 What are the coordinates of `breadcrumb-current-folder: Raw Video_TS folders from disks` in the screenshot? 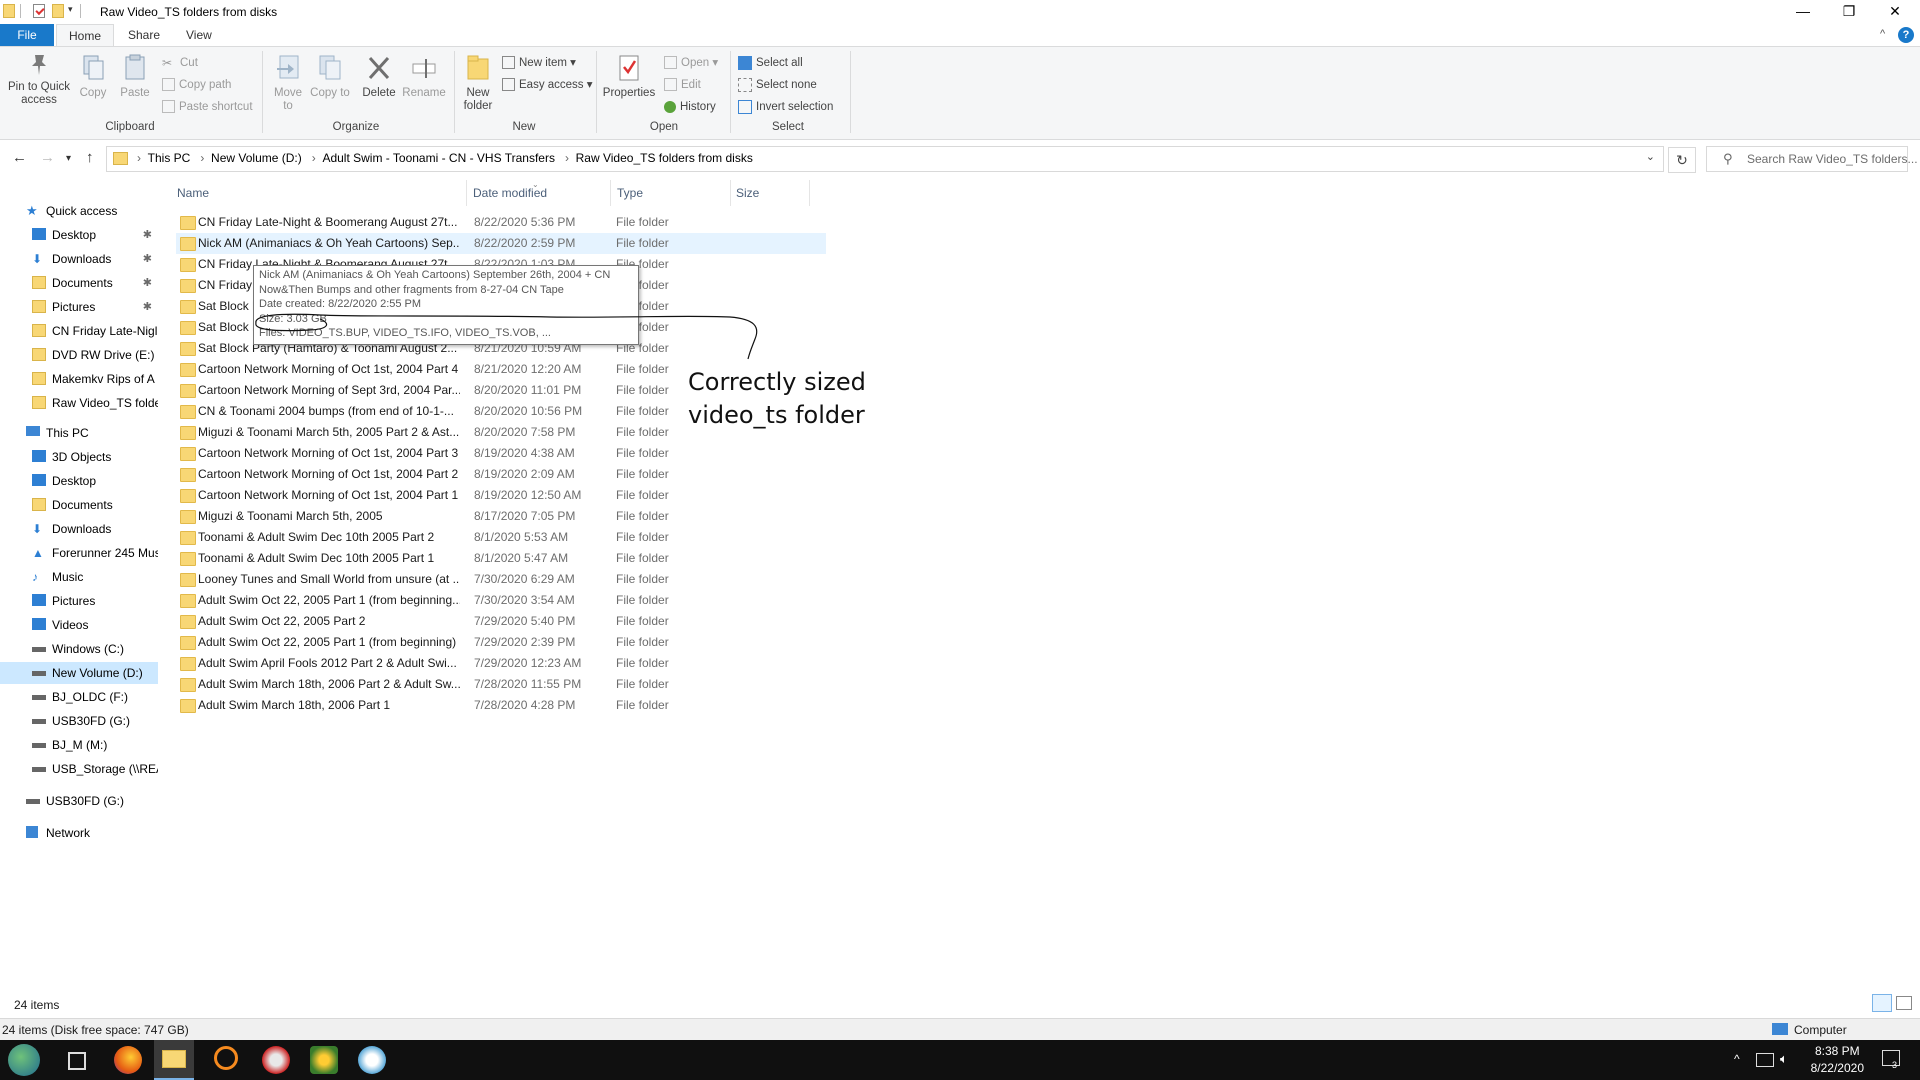 It's located at (664, 158).